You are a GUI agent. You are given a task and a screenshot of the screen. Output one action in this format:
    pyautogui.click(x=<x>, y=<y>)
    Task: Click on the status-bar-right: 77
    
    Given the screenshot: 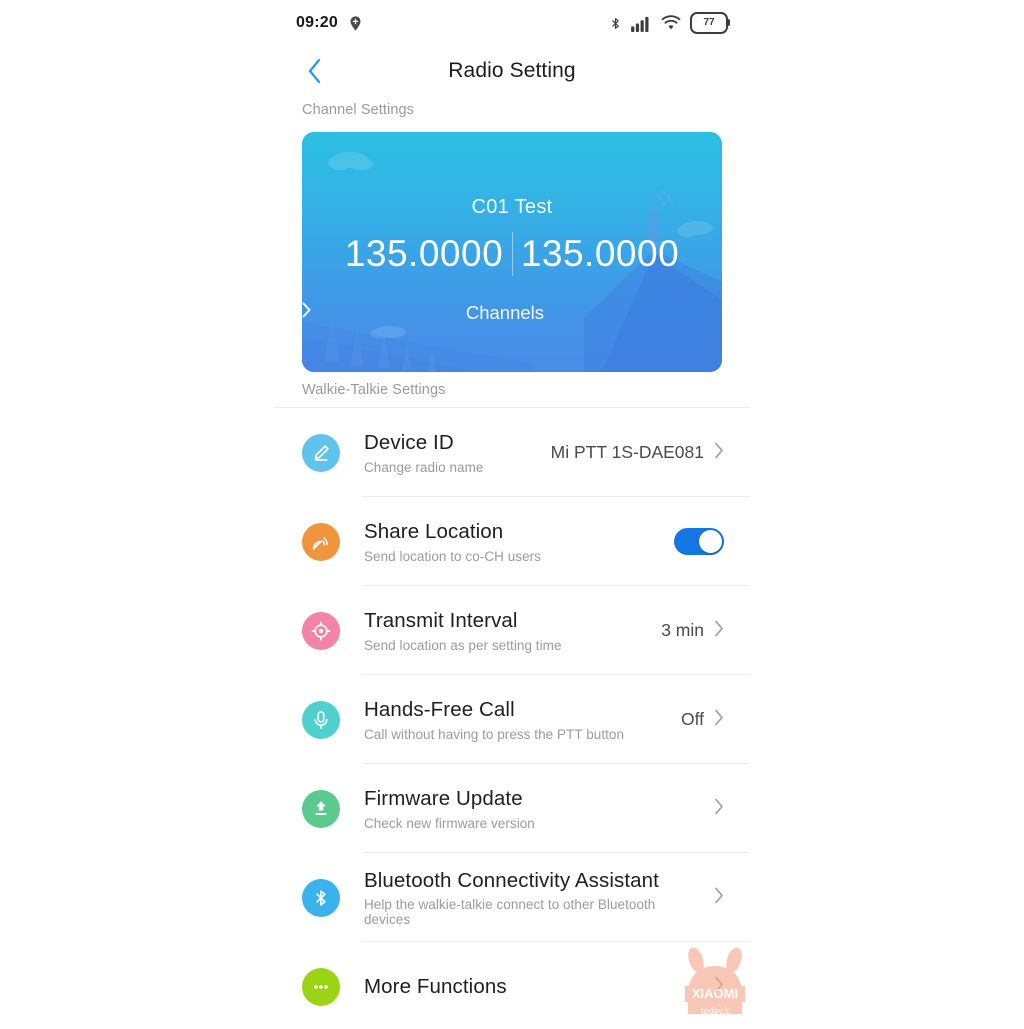 What is the action you would take?
    pyautogui.click(x=669, y=23)
    